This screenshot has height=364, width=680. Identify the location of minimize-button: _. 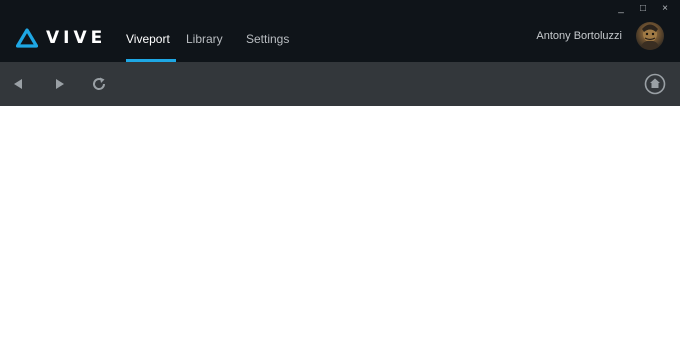
(621, 9).